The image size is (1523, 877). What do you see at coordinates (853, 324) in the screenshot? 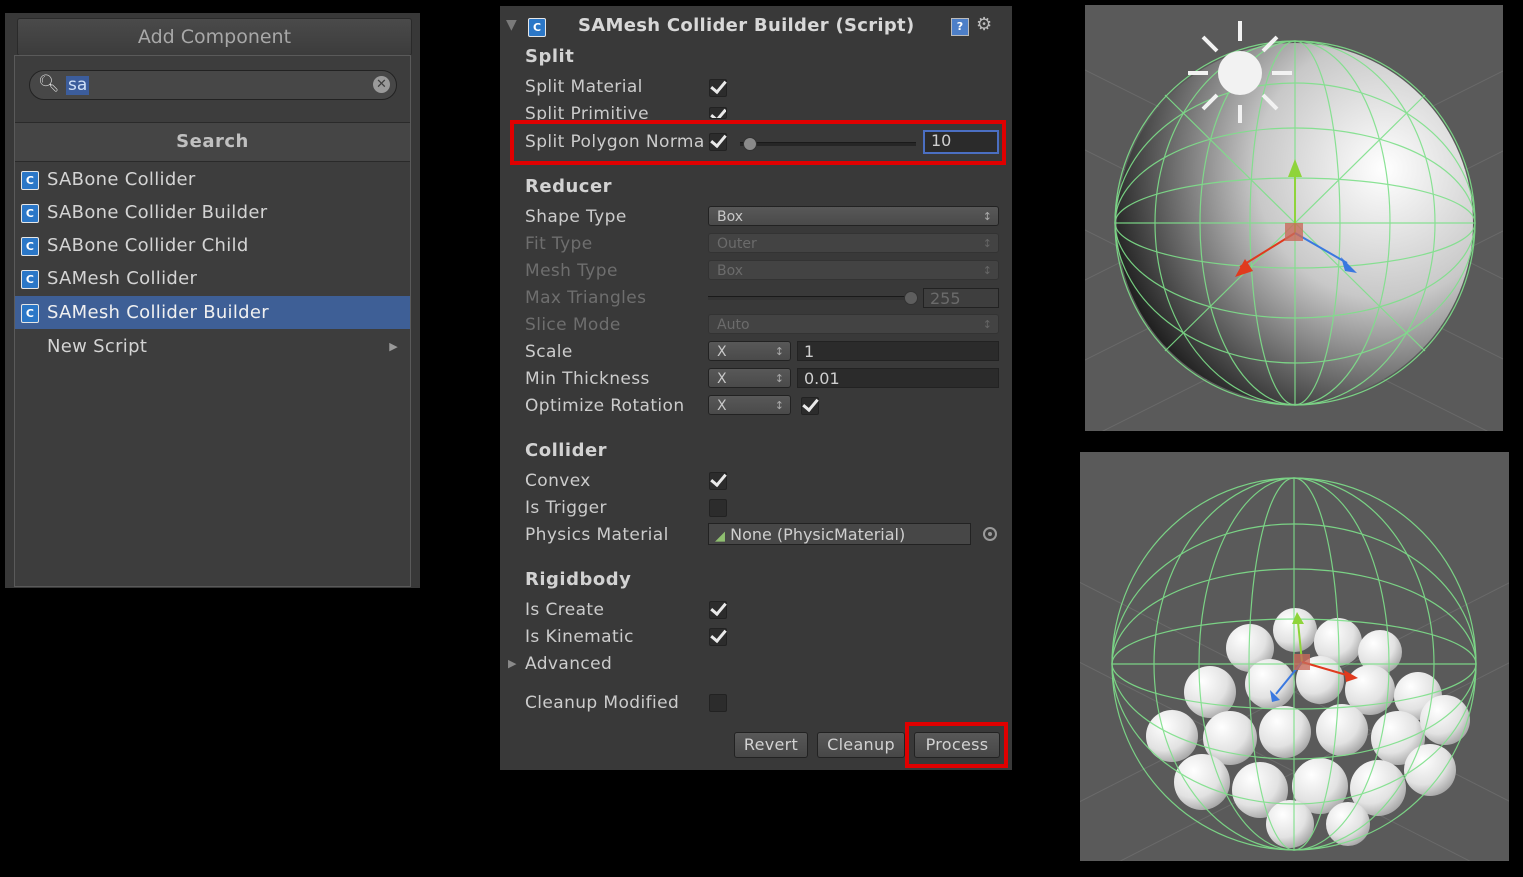
I see `slice-mode-dropdown: Auto ↕` at bounding box center [853, 324].